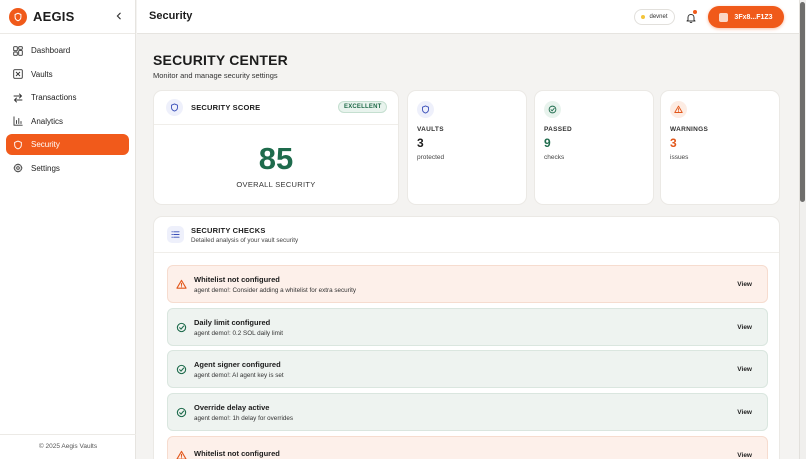 The height and width of the screenshot is (459, 806). I want to click on sidebar-item-label: Analytics, so click(47, 121).